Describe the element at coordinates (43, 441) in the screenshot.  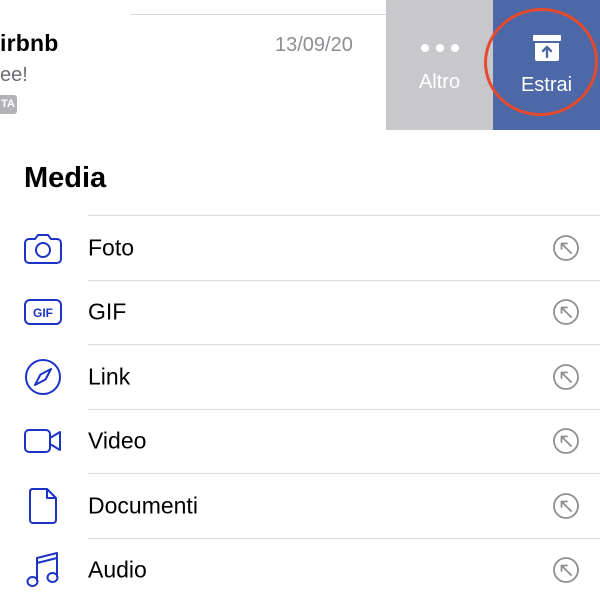
I see `video-camera-icon` at that location.